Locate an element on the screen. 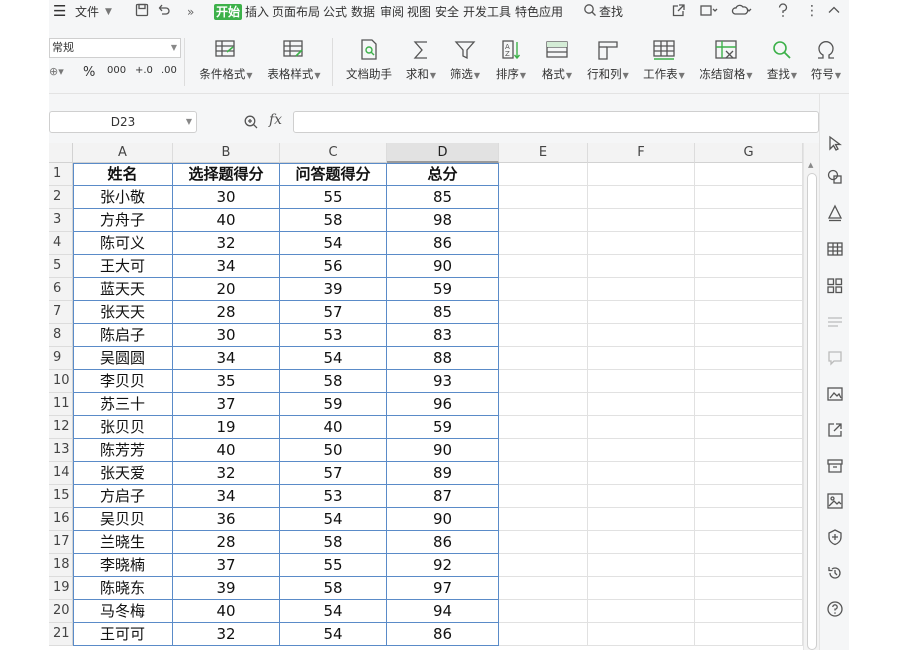 The height and width of the screenshot is (650, 900). filter-settings-icon is located at coordinates (835, 322).